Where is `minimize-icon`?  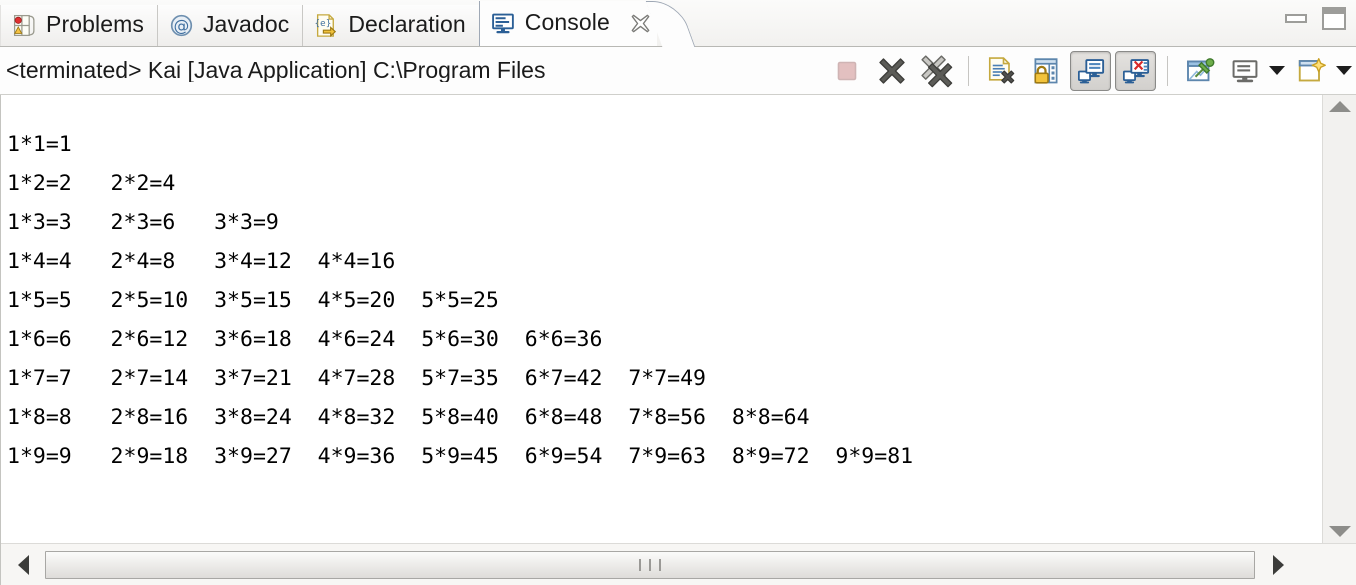
minimize-icon is located at coordinates (1296, 18).